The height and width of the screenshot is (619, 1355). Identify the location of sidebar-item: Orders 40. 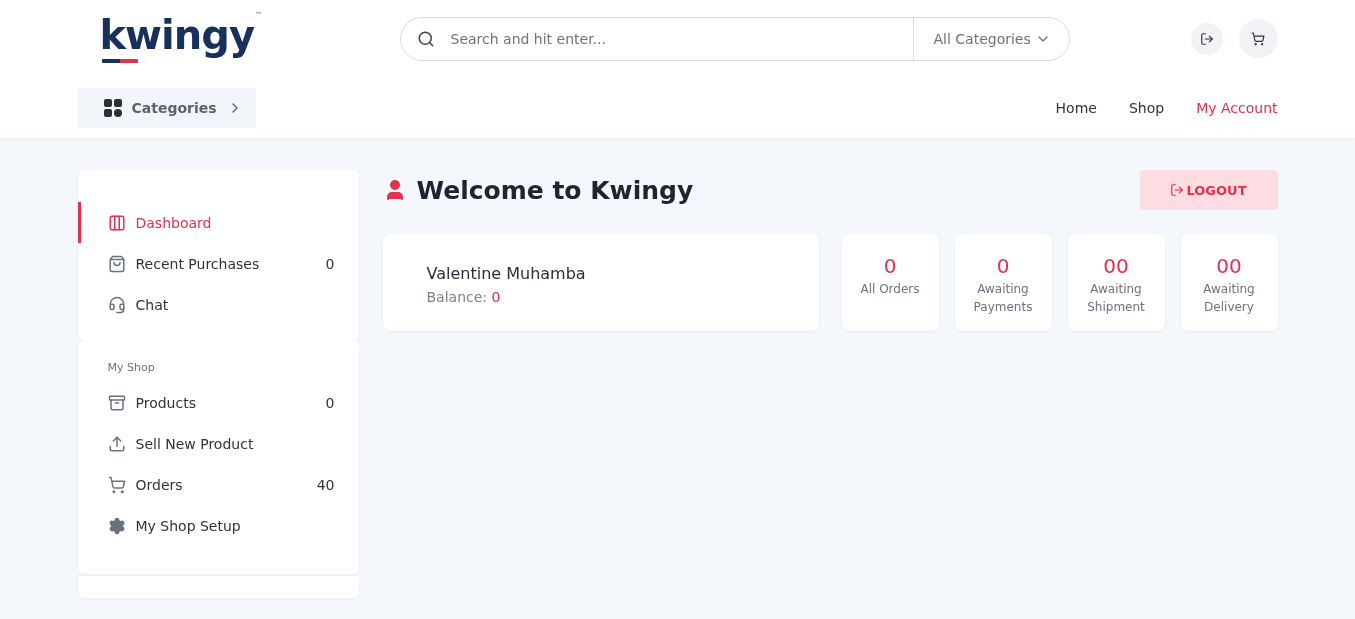
(218, 484).